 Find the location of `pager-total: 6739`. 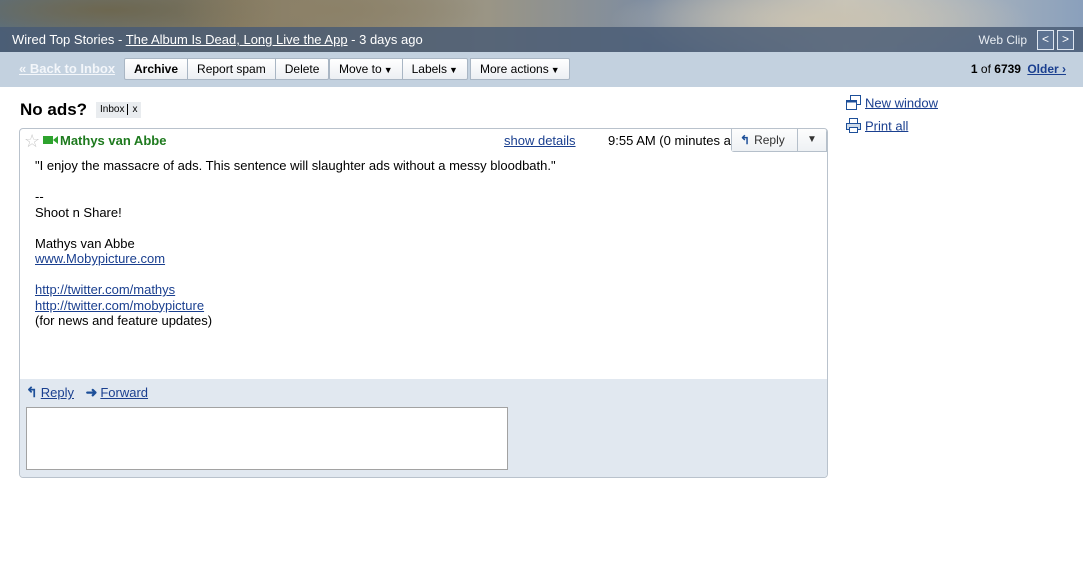

pager-total: 6739 is located at coordinates (1007, 69).